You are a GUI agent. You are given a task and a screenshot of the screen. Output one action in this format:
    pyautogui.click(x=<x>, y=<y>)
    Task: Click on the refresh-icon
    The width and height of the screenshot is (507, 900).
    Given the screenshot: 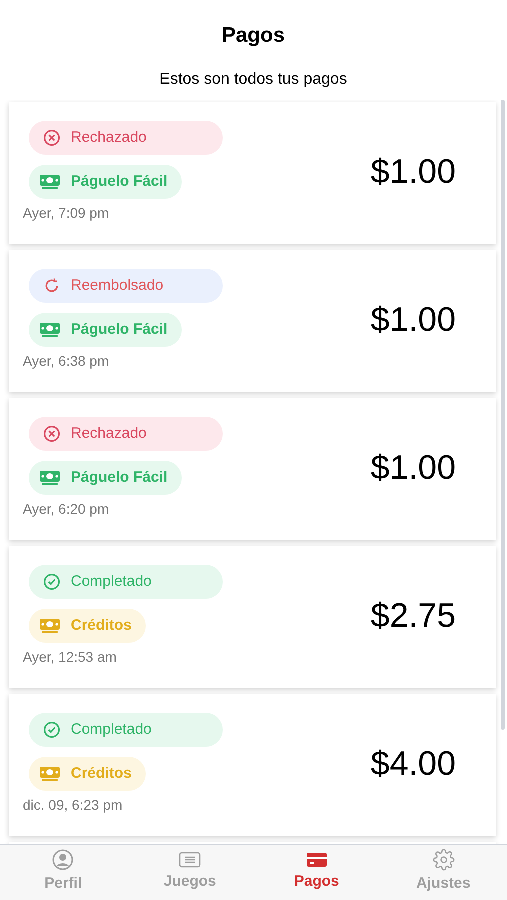 What is the action you would take?
    pyautogui.click(x=52, y=286)
    